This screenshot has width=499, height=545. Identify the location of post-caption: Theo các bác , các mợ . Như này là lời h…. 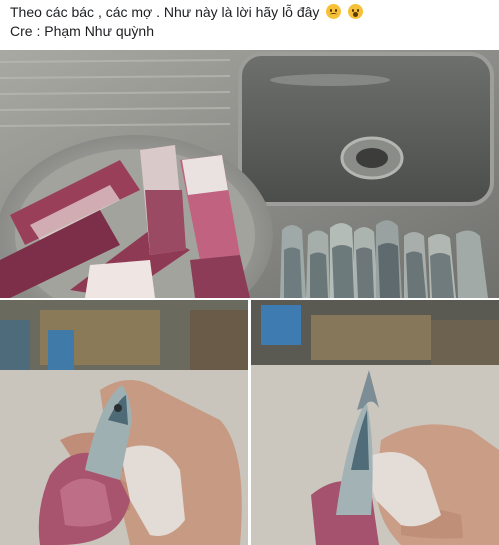
(165, 12).